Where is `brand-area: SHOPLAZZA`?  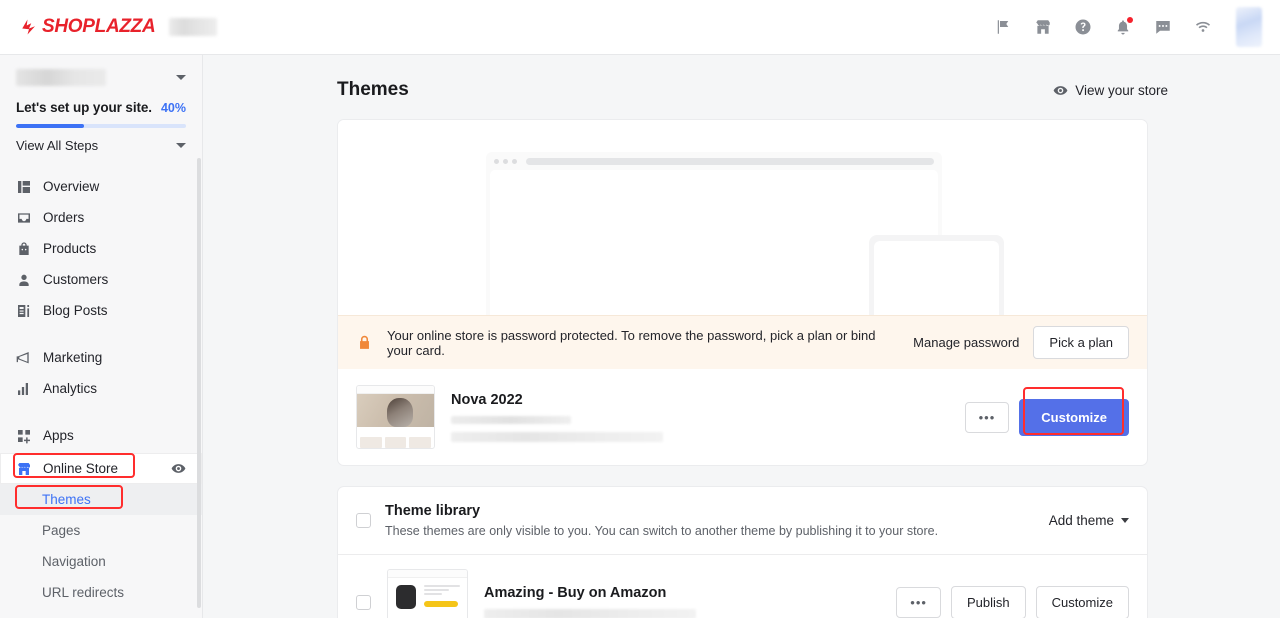
brand-area: SHOPLAZZA is located at coordinates (119, 27).